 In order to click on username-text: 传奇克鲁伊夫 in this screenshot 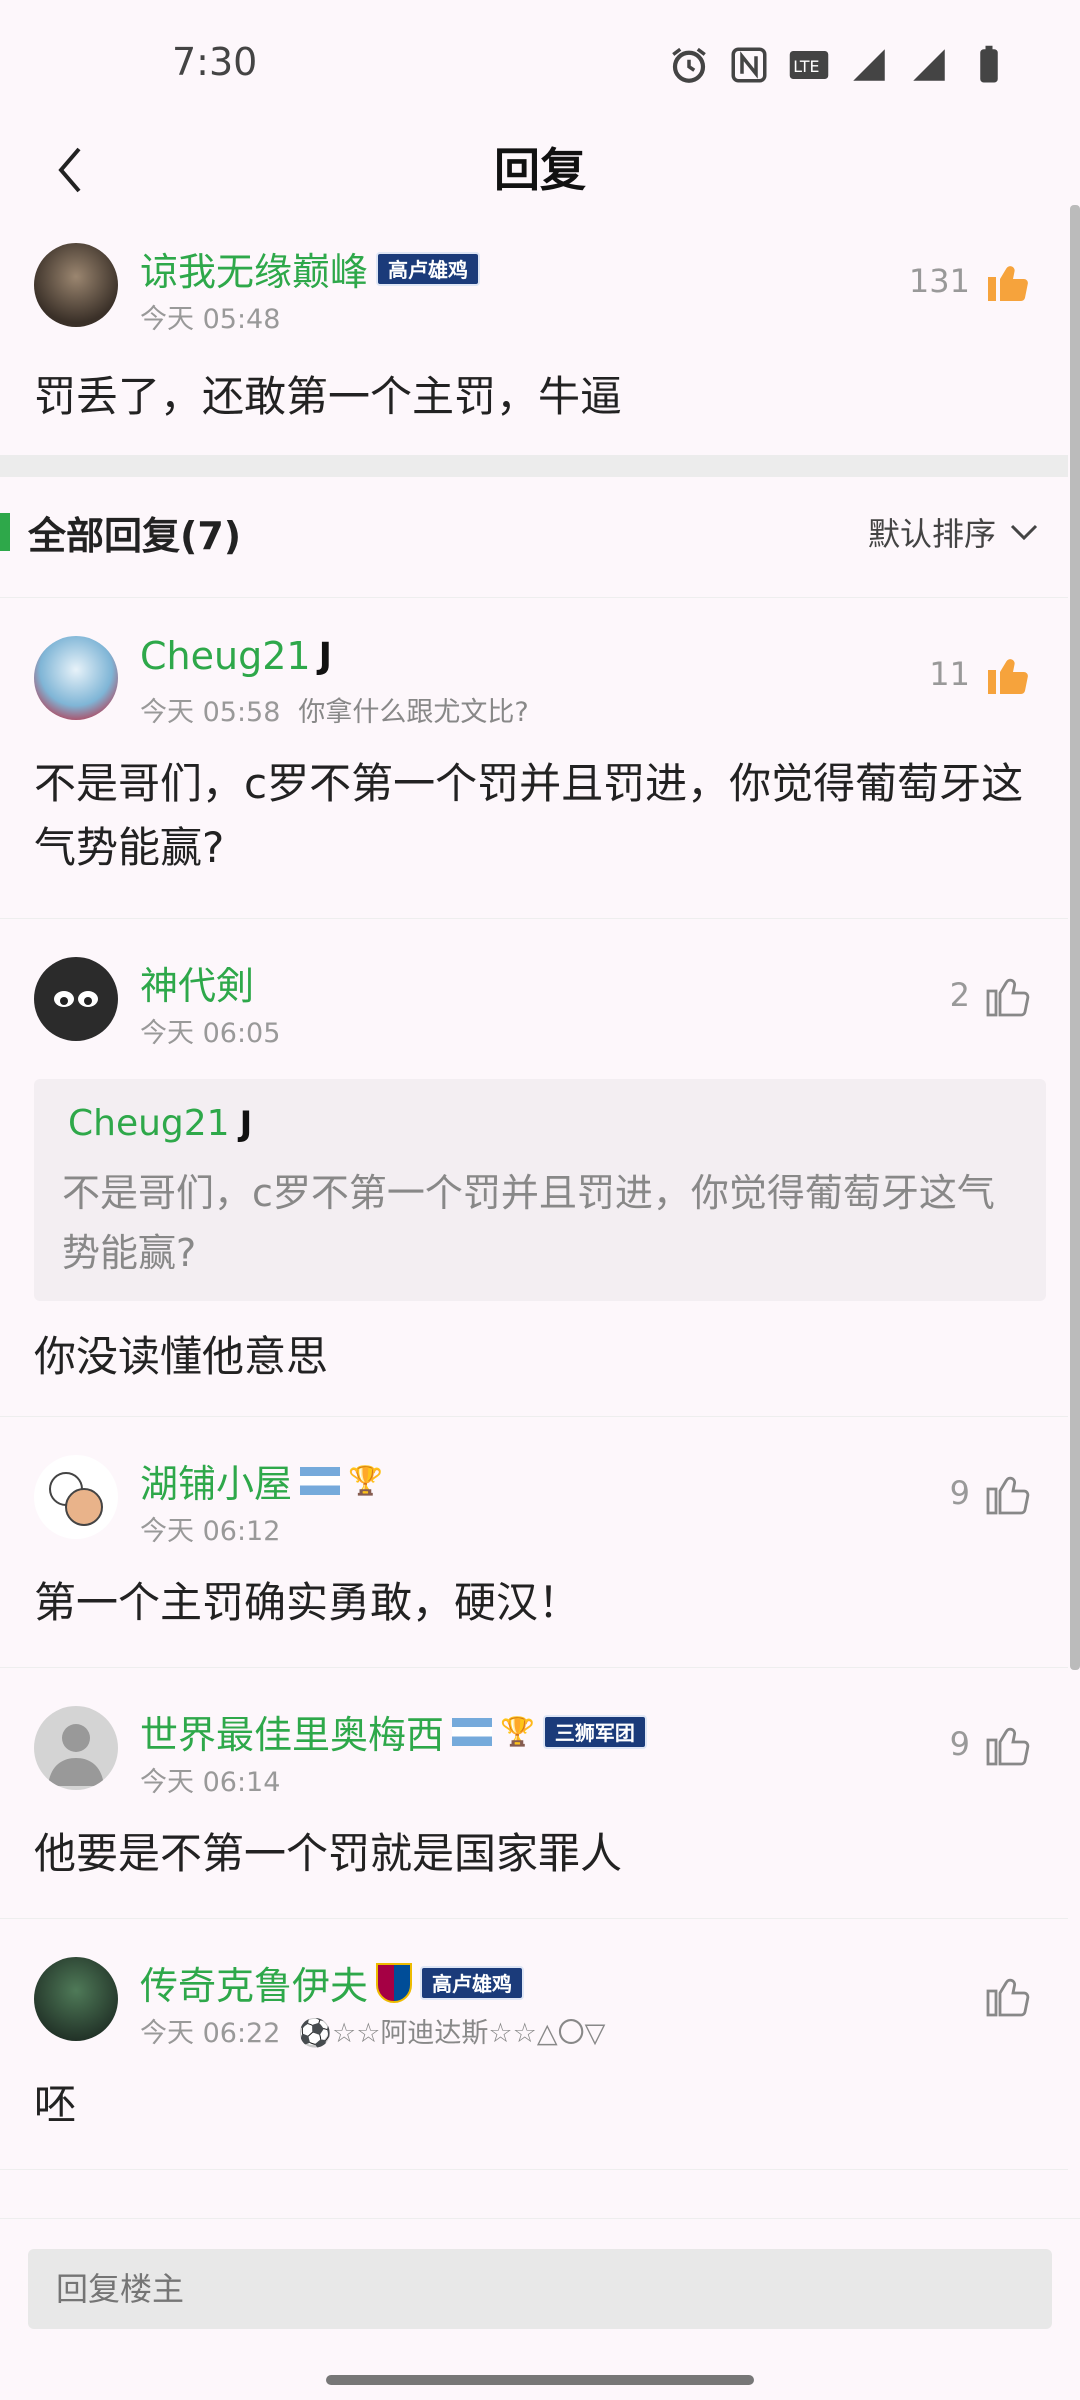, I will do `click(254, 1986)`.